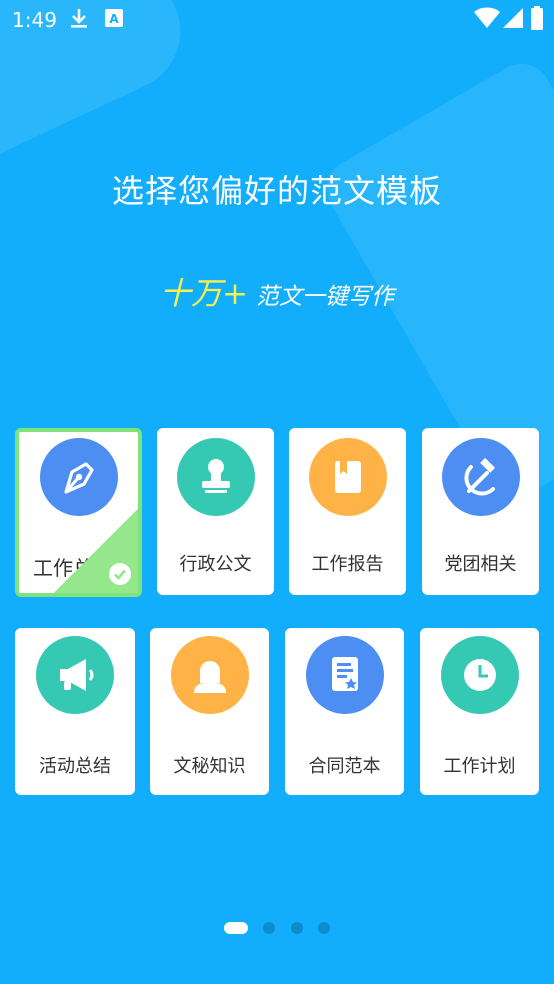 The image size is (554, 984). I want to click on secretary-icon, so click(209, 675).